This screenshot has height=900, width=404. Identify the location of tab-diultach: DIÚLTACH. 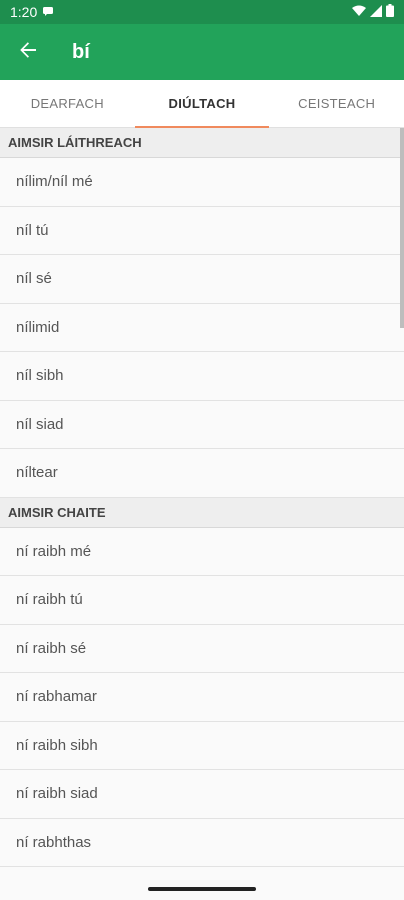
(202, 104).